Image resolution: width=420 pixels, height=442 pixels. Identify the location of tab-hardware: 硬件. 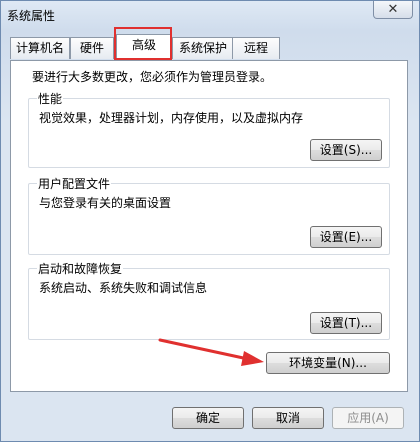
(92, 48).